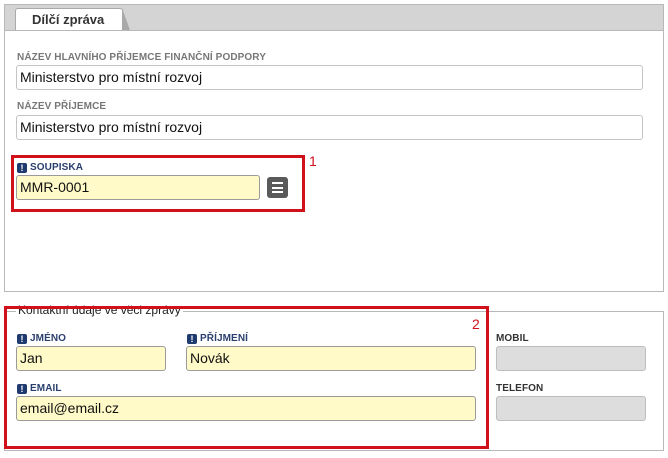 The height and width of the screenshot is (458, 668). Describe the element at coordinates (512, 338) in the screenshot. I see `mobile-label: MOBIL` at that location.